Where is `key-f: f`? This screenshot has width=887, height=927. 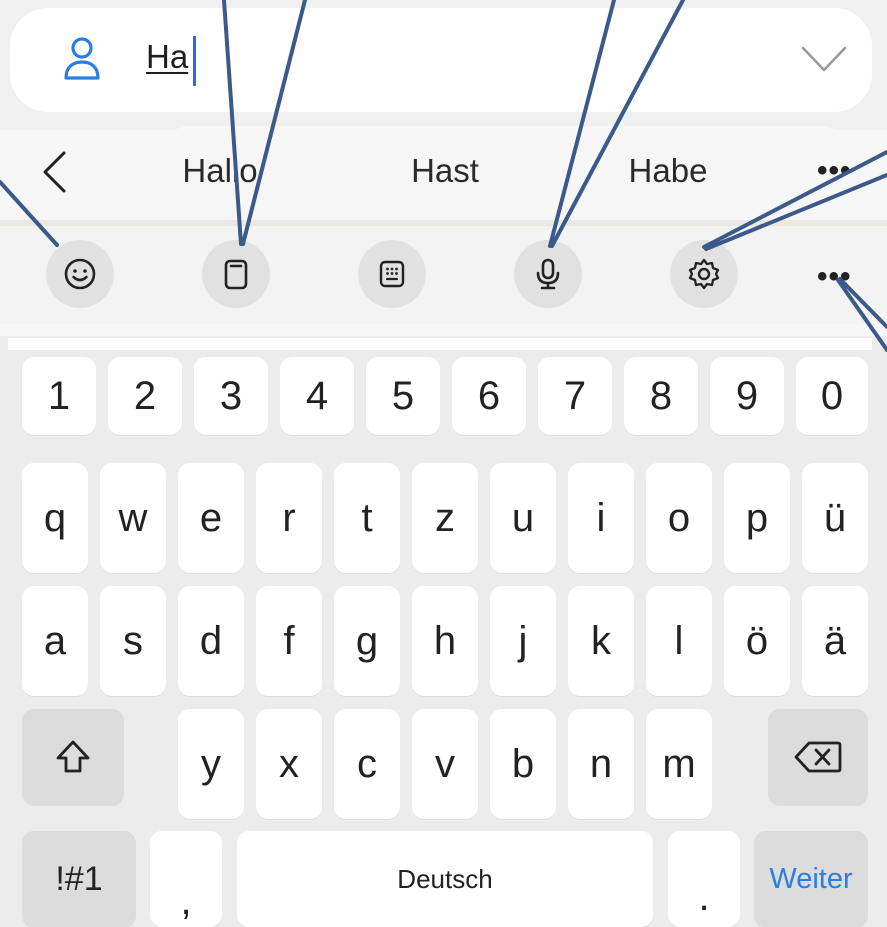
key-f: f is located at coordinates (289, 641).